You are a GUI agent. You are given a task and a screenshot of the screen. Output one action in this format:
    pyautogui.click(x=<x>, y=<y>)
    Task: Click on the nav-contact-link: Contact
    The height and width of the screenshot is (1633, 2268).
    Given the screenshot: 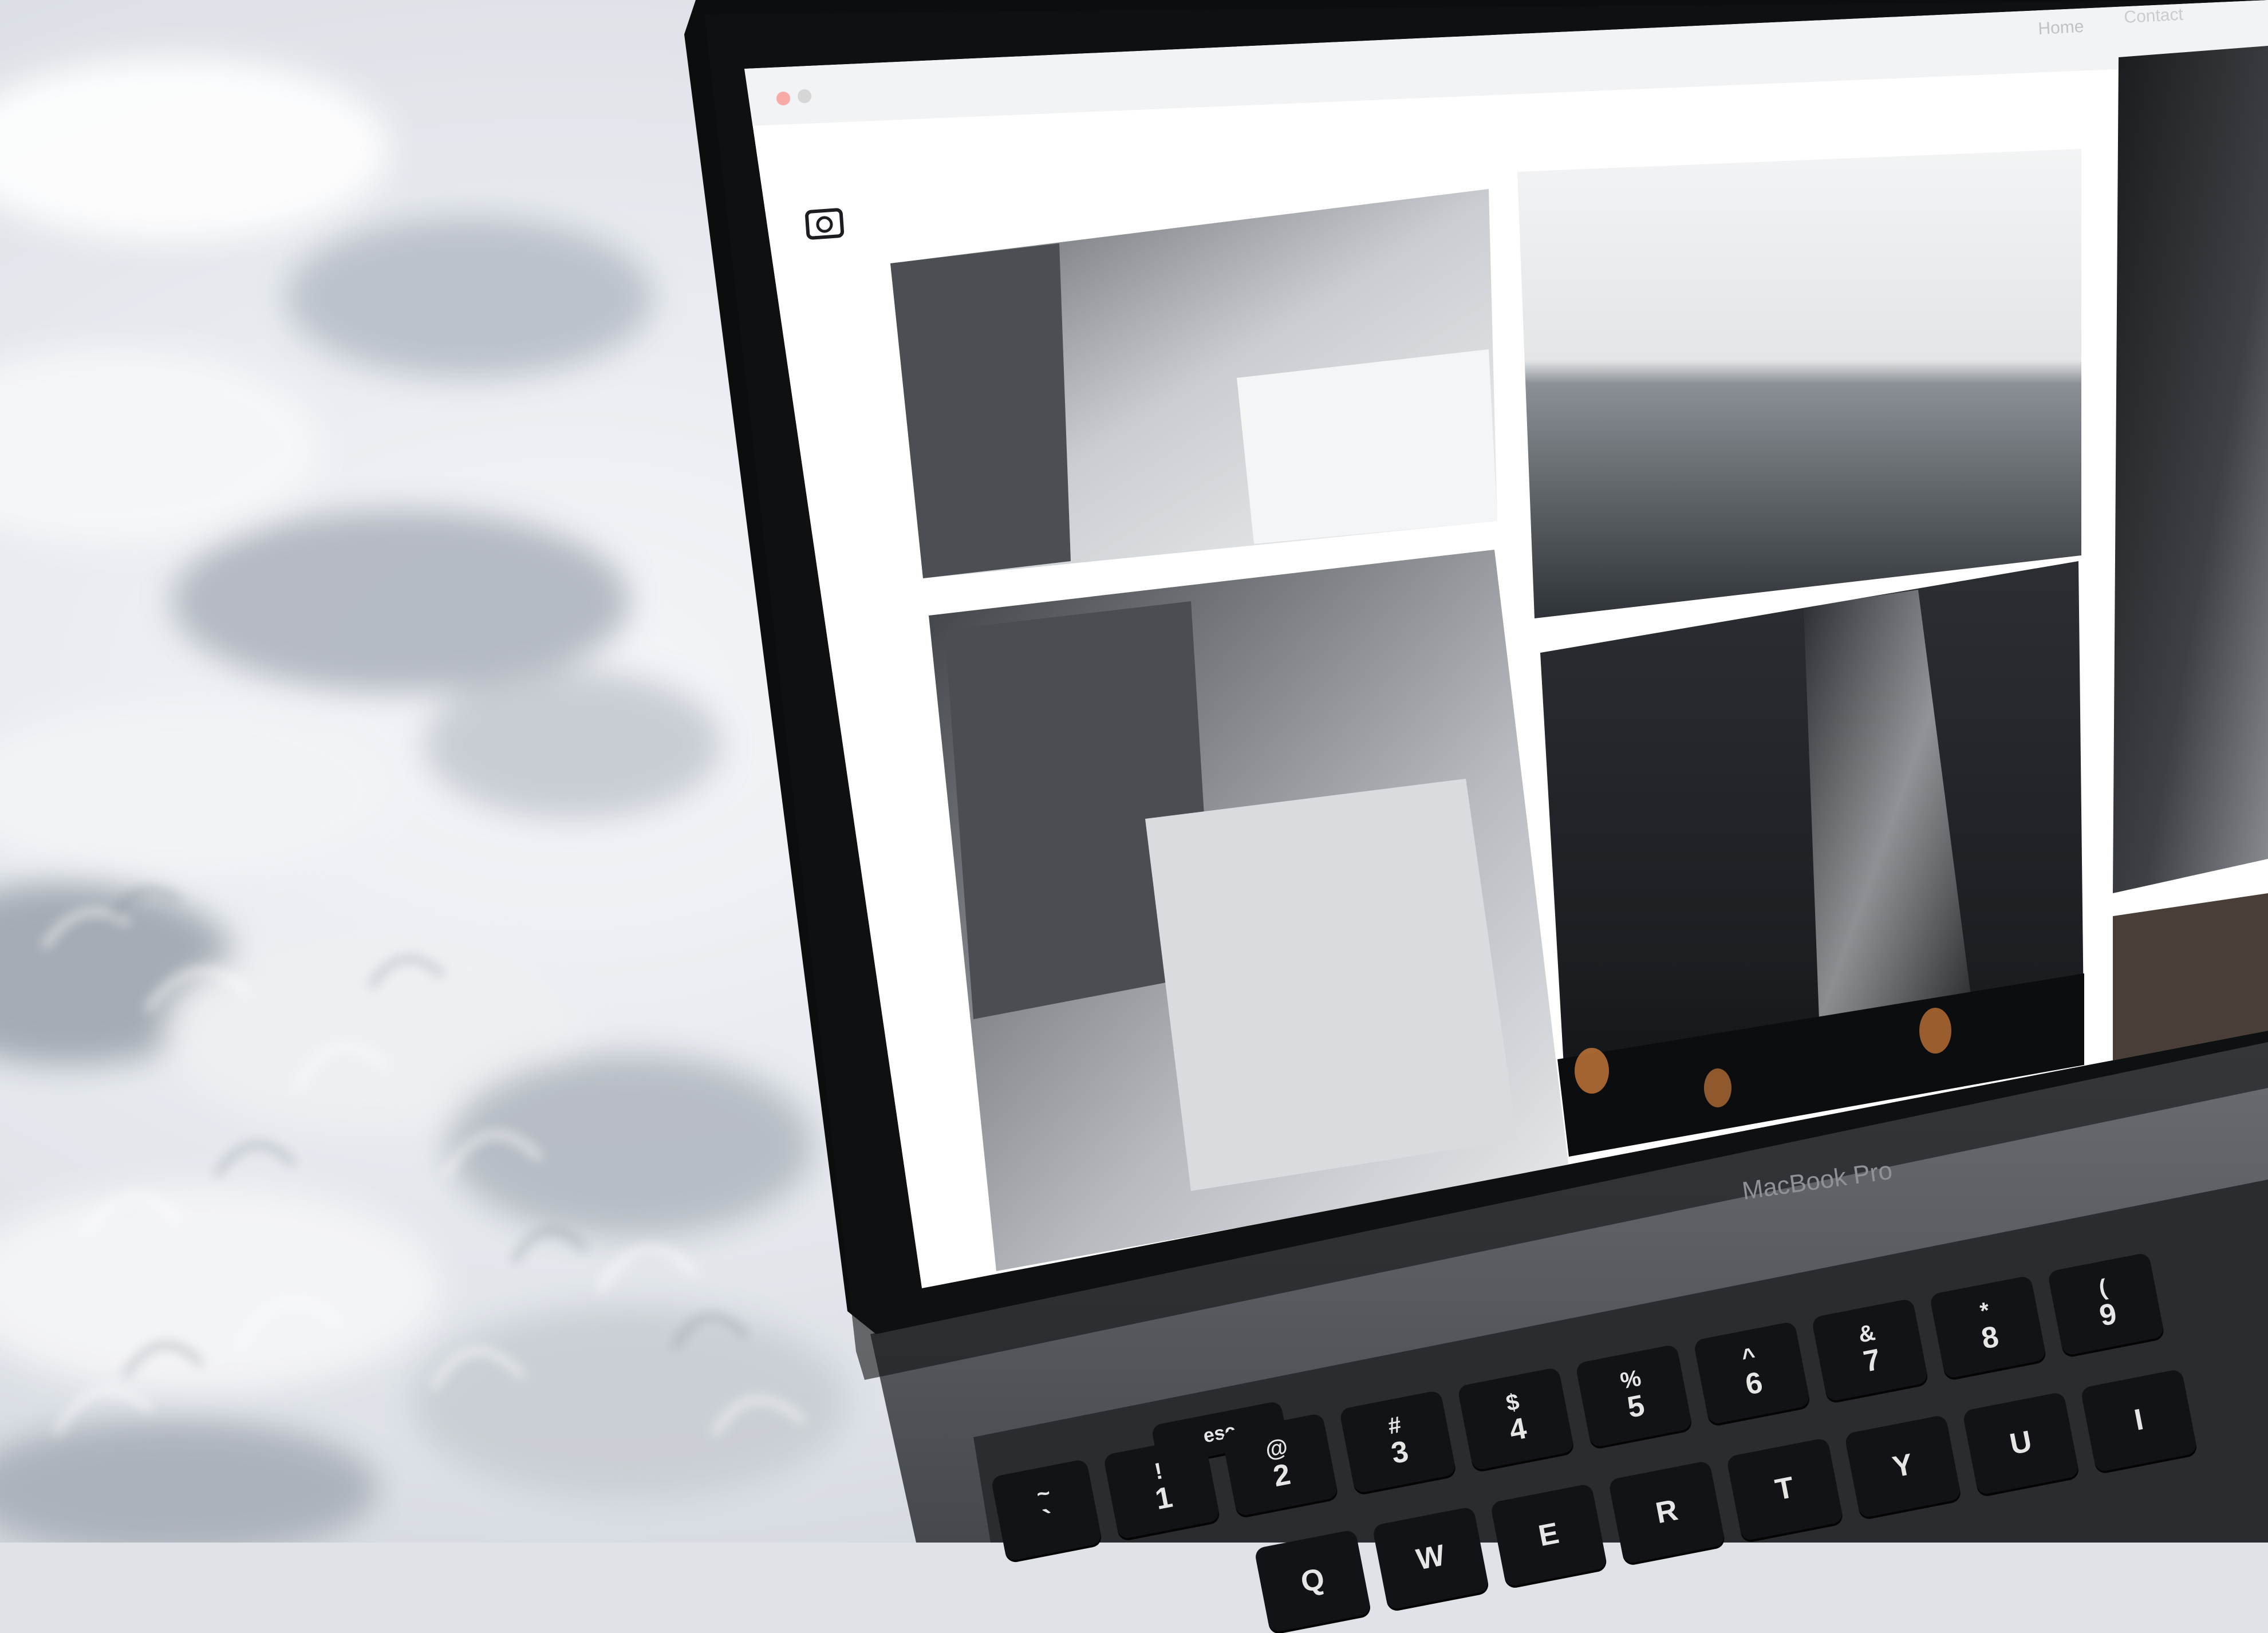 What is the action you would take?
    pyautogui.click(x=2154, y=16)
    